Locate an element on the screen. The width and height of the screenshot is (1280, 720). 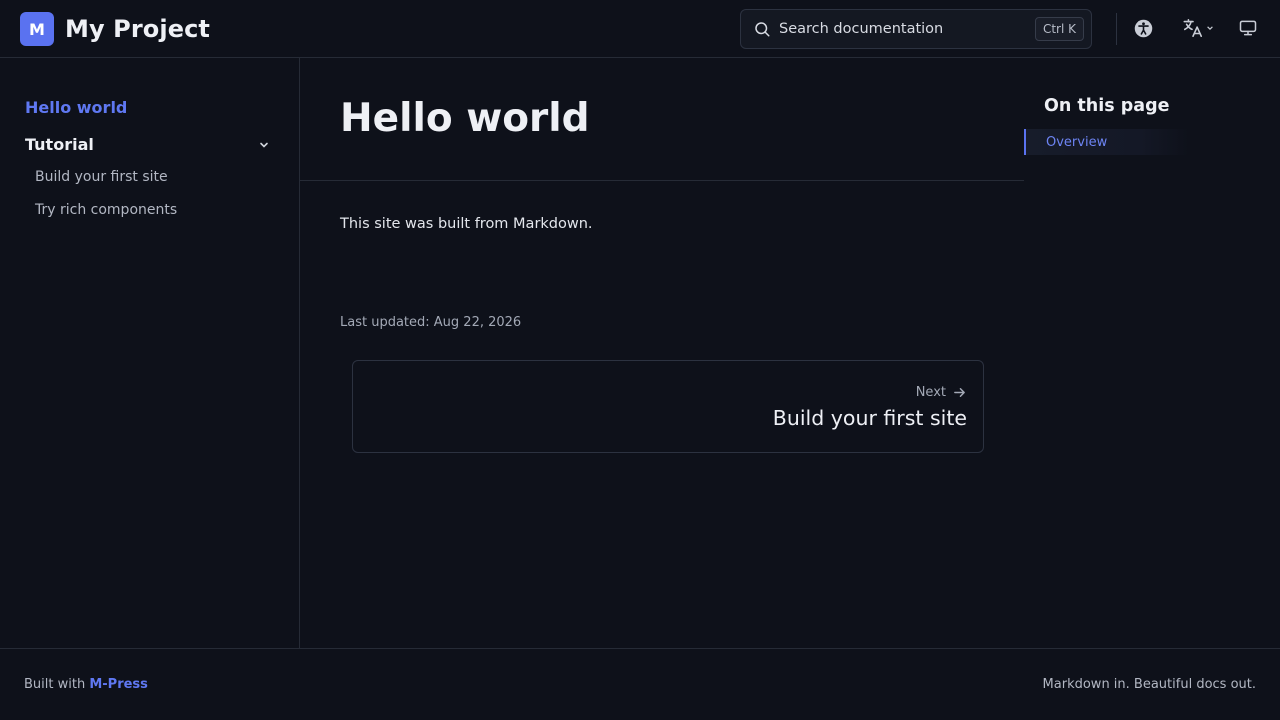
next-page-title: Build your first site is located at coordinates (869, 418).